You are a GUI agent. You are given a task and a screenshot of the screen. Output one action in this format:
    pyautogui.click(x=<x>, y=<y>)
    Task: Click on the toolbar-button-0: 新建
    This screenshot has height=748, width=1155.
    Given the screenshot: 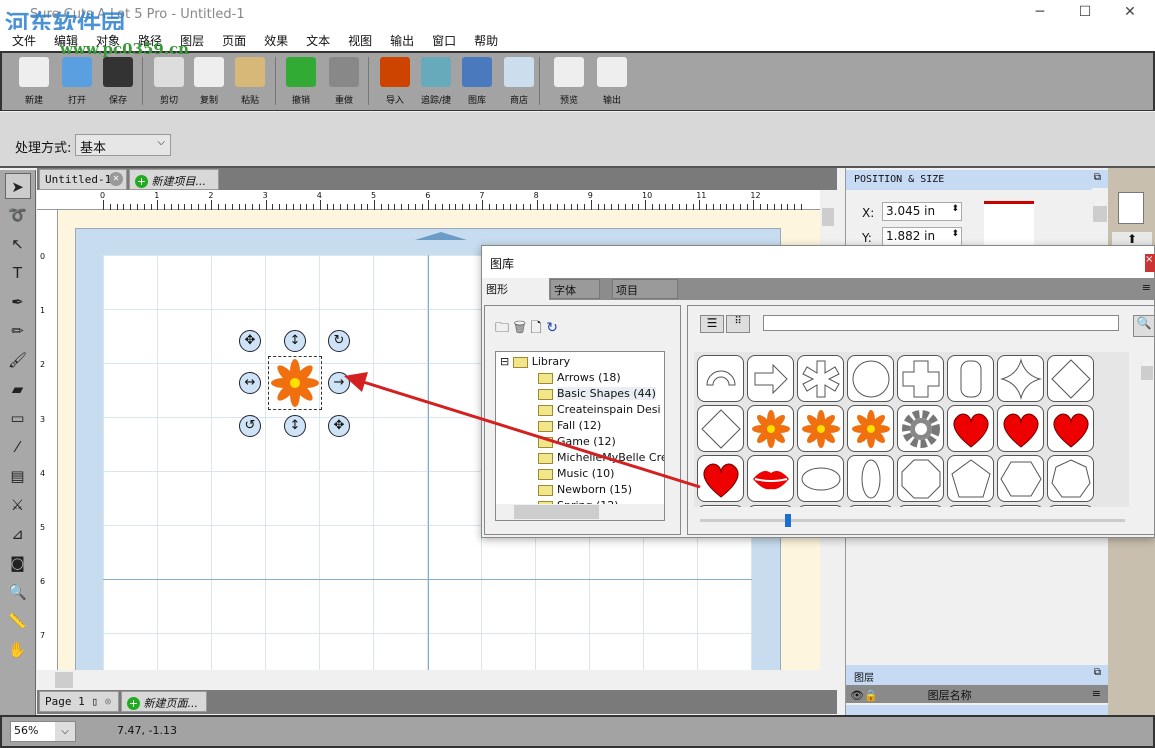 What is the action you would take?
    pyautogui.click(x=34, y=81)
    